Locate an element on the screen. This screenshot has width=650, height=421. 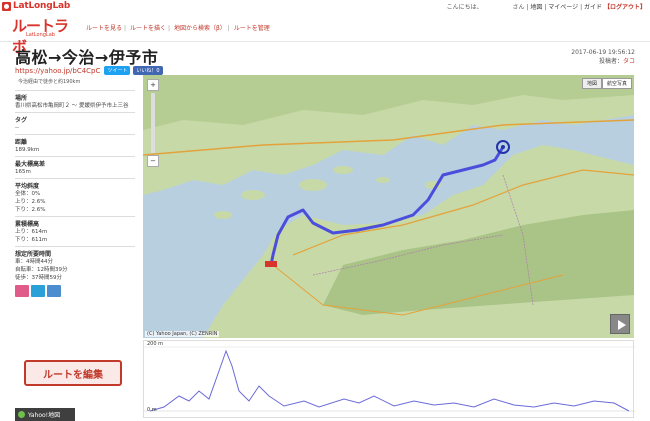
yahoo-map-link: Yahoo!地図 is located at coordinates (45, 414).